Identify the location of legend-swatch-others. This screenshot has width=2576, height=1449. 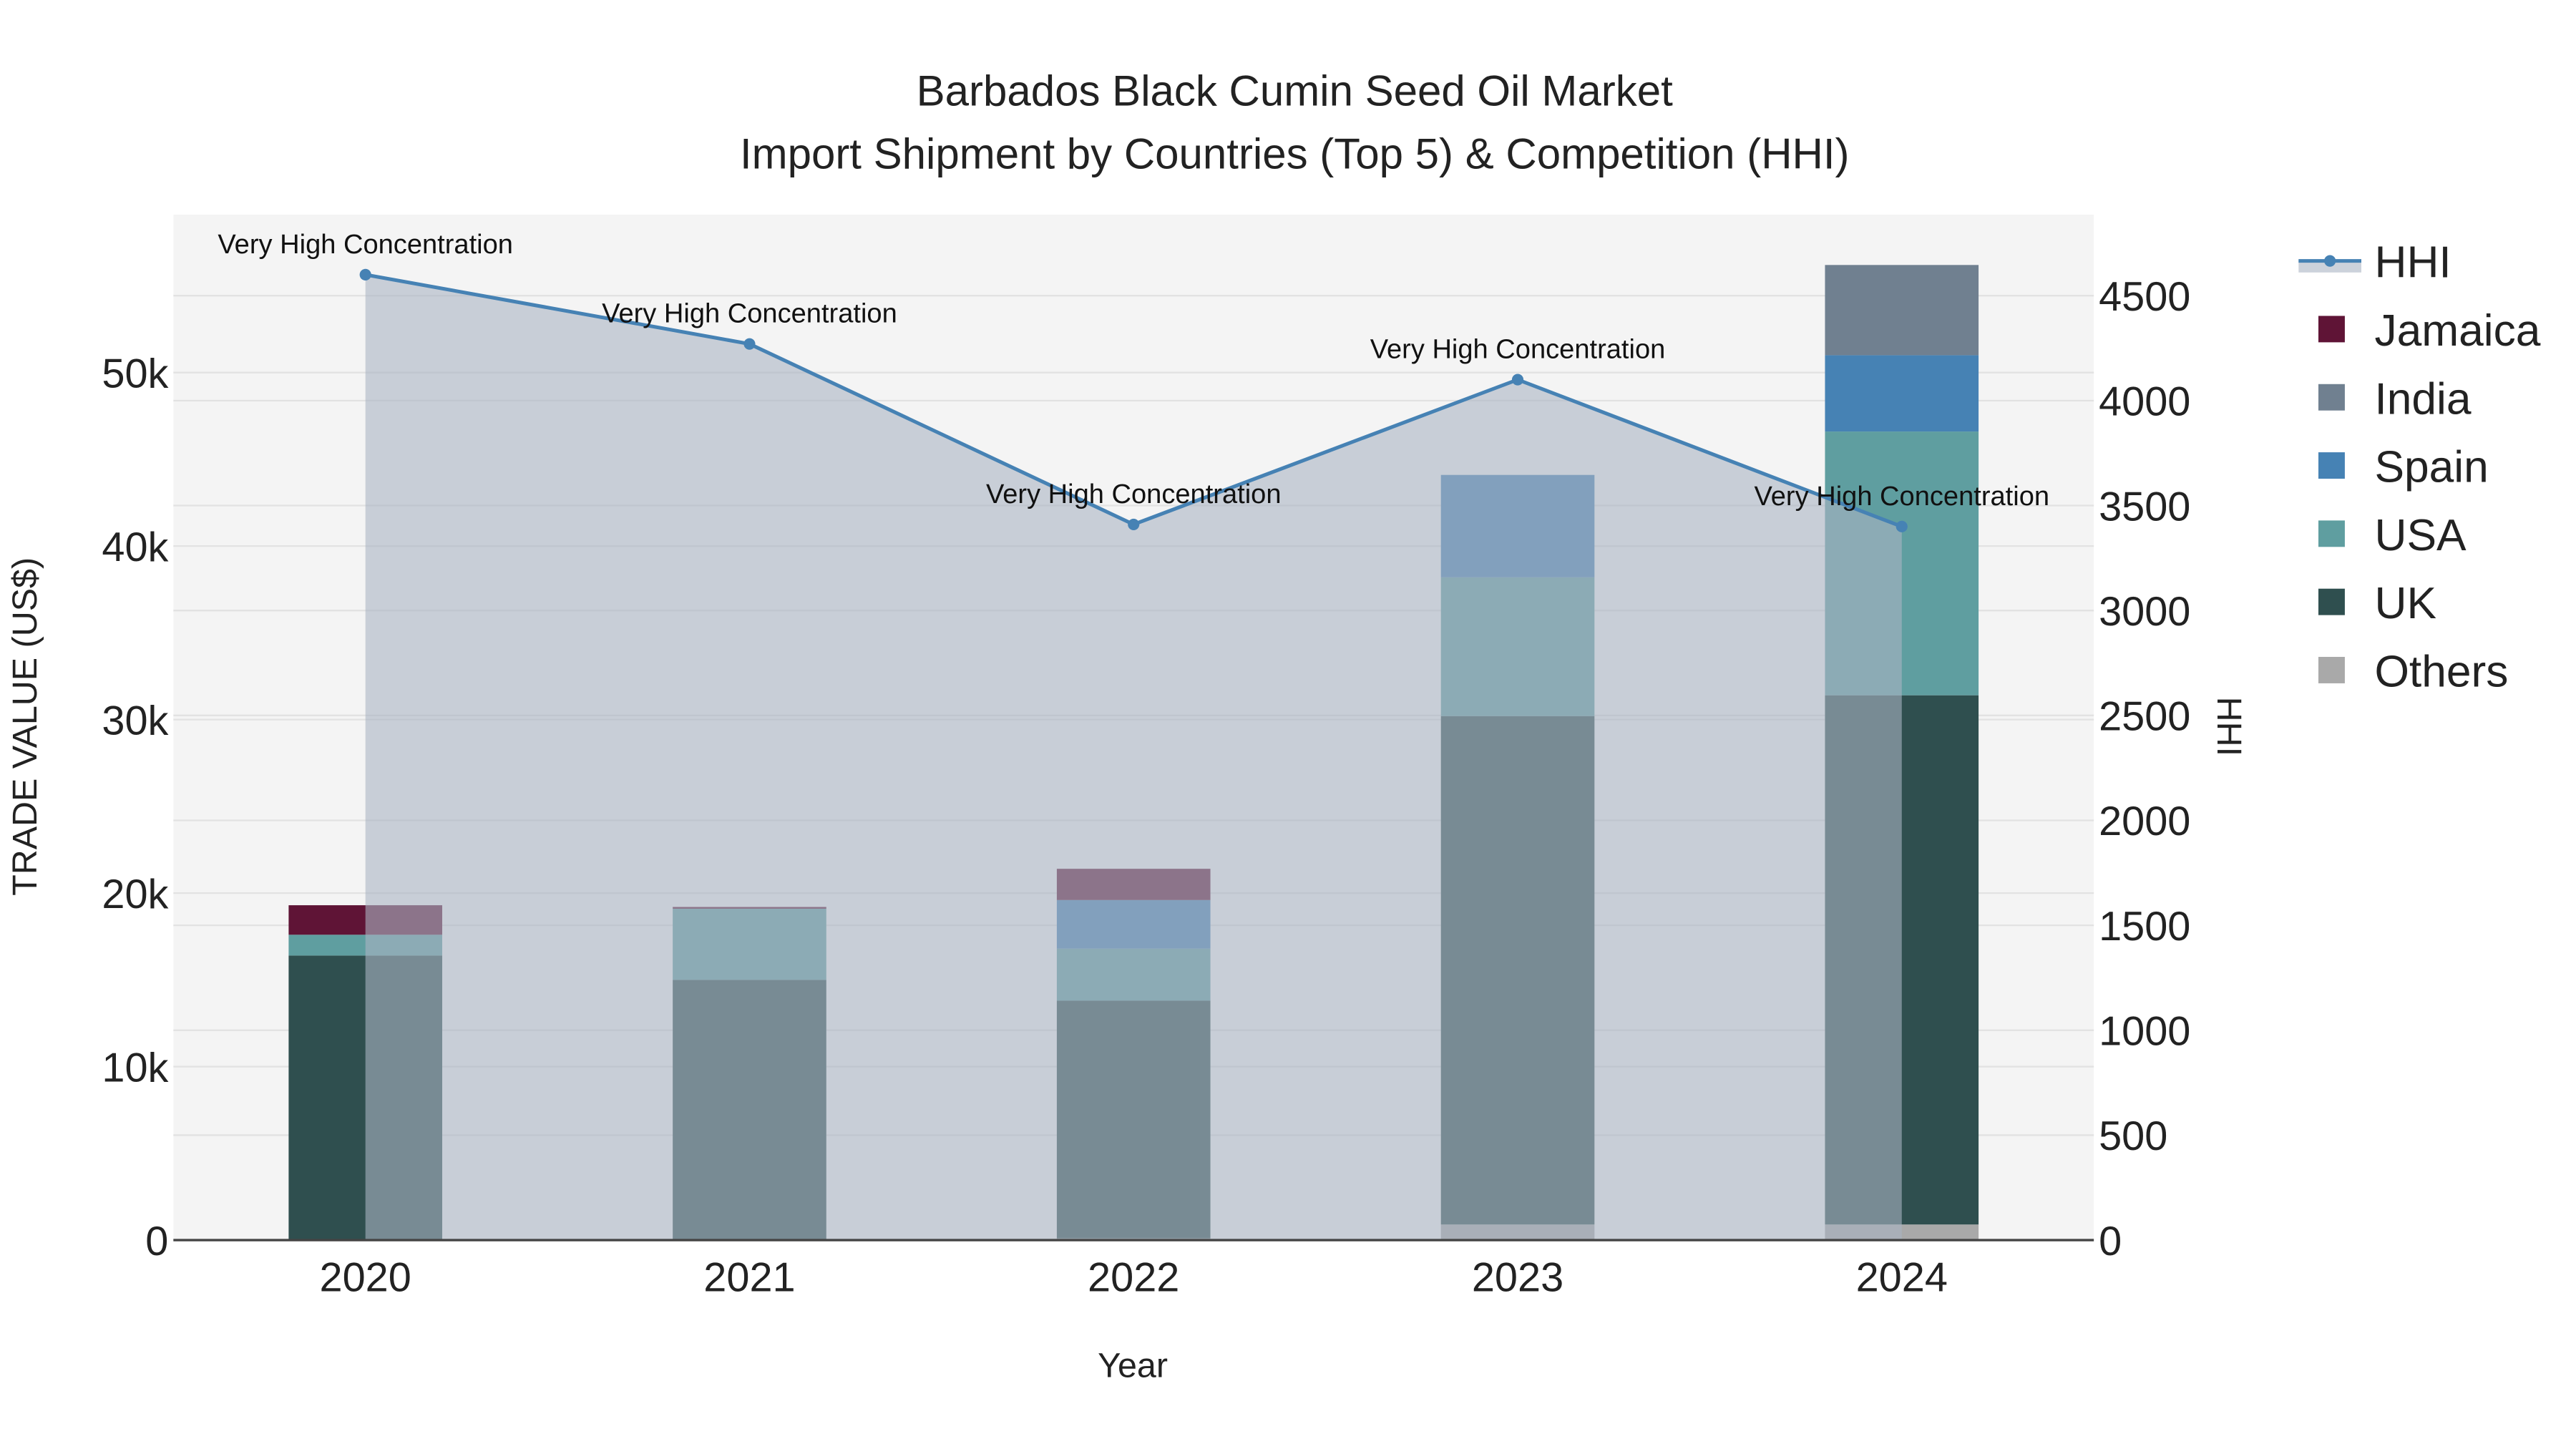
(2331, 670).